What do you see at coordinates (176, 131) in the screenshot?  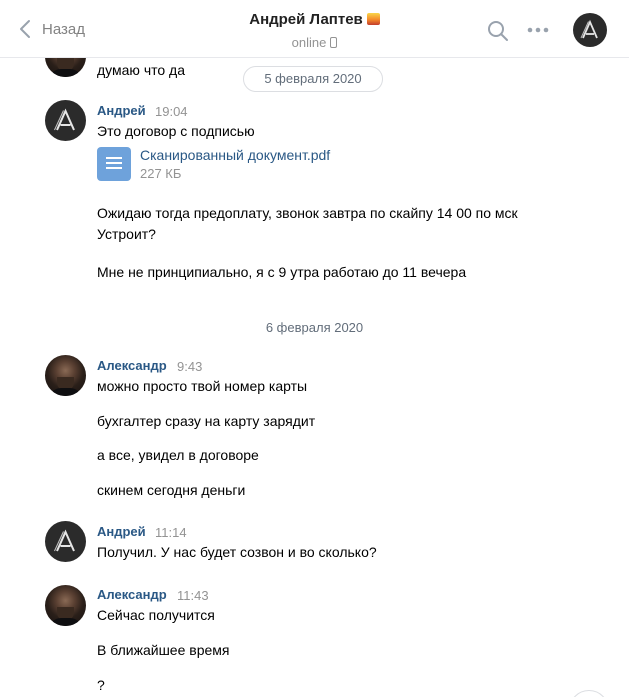 I see `message-text: Это договор с подписью` at bounding box center [176, 131].